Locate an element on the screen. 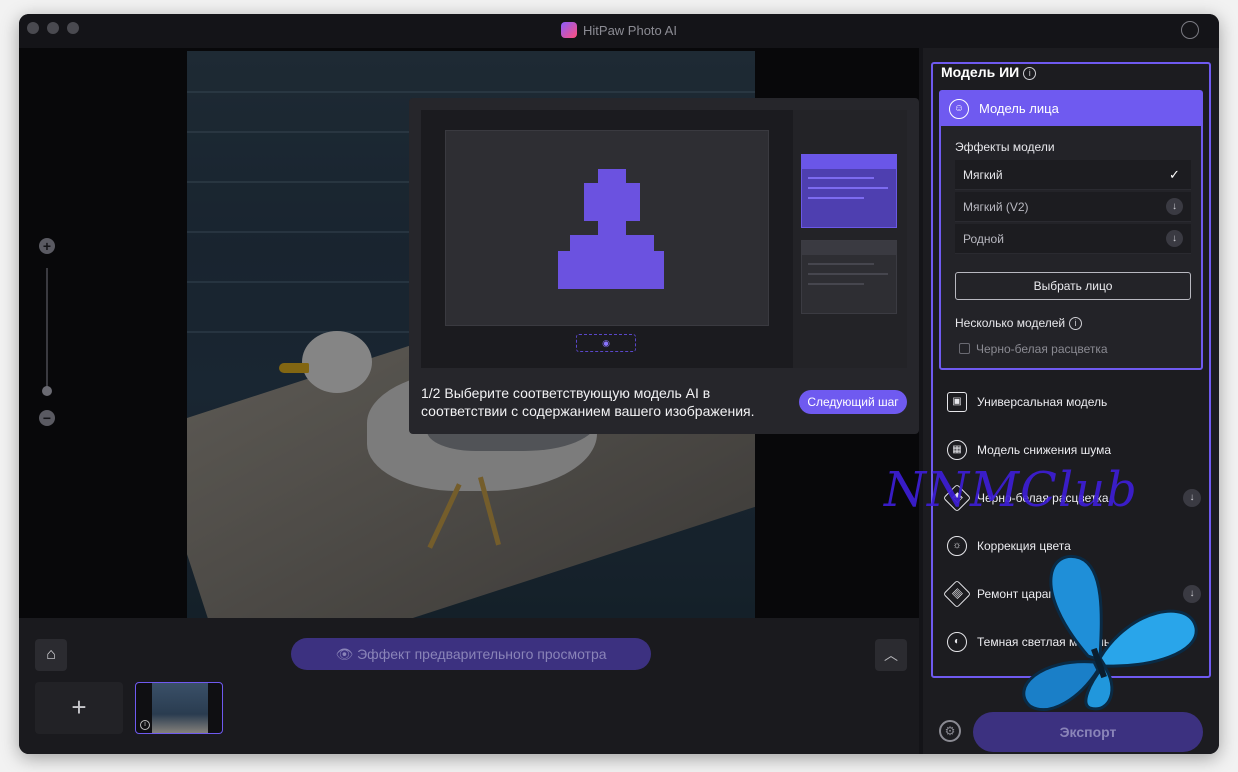 The width and height of the screenshot is (1238, 772). app-title: HitPaw Photo AI is located at coordinates (619, 30).